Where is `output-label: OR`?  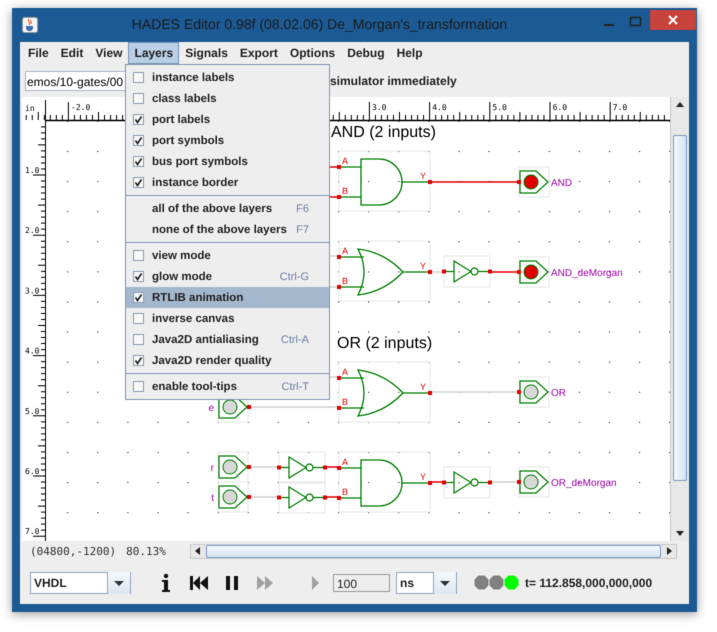
output-label: OR is located at coordinates (558, 393).